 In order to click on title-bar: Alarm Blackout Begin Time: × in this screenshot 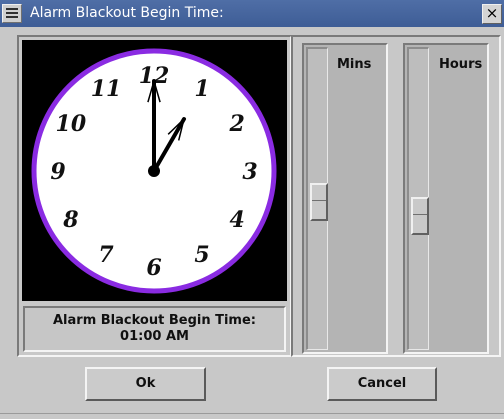, I will do `click(252, 13)`.